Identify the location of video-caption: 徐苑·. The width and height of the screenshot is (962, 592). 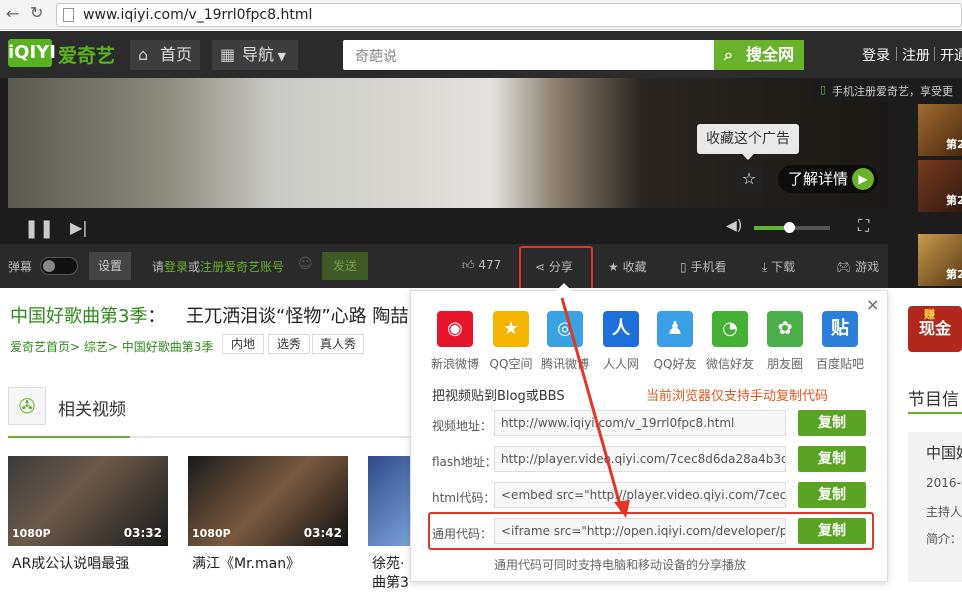
(388, 563).